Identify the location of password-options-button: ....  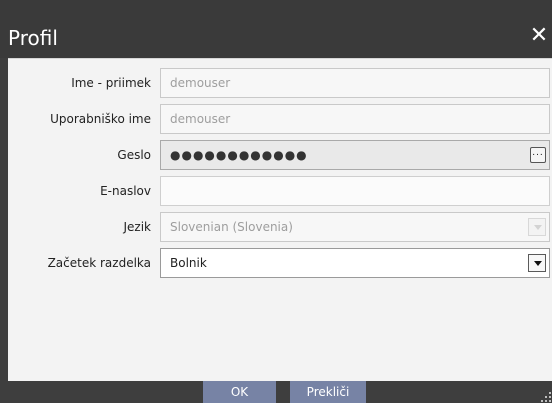
(538, 155).